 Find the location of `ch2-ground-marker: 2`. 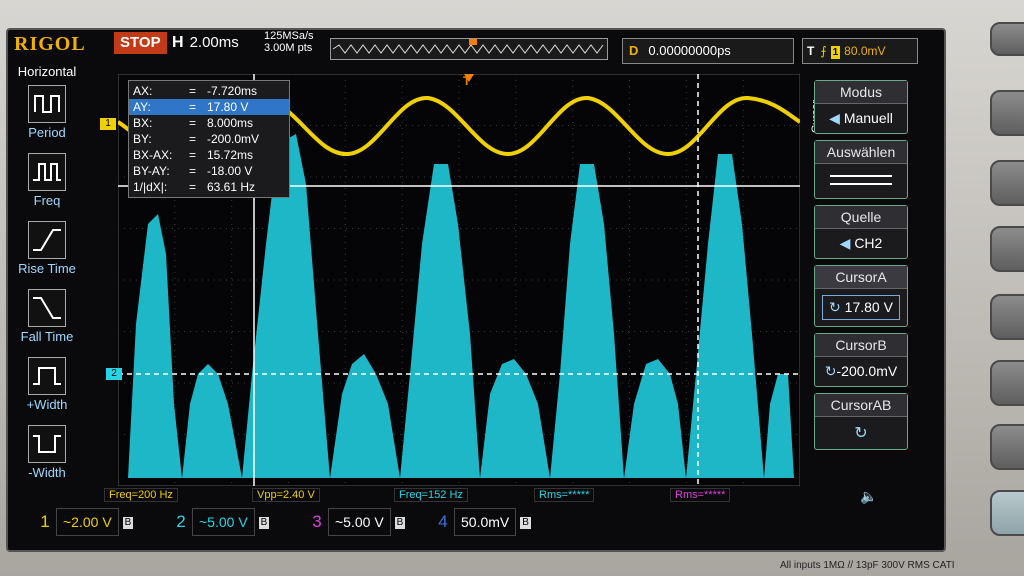

ch2-ground-marker: 2 is located at coordinates (114, 374).